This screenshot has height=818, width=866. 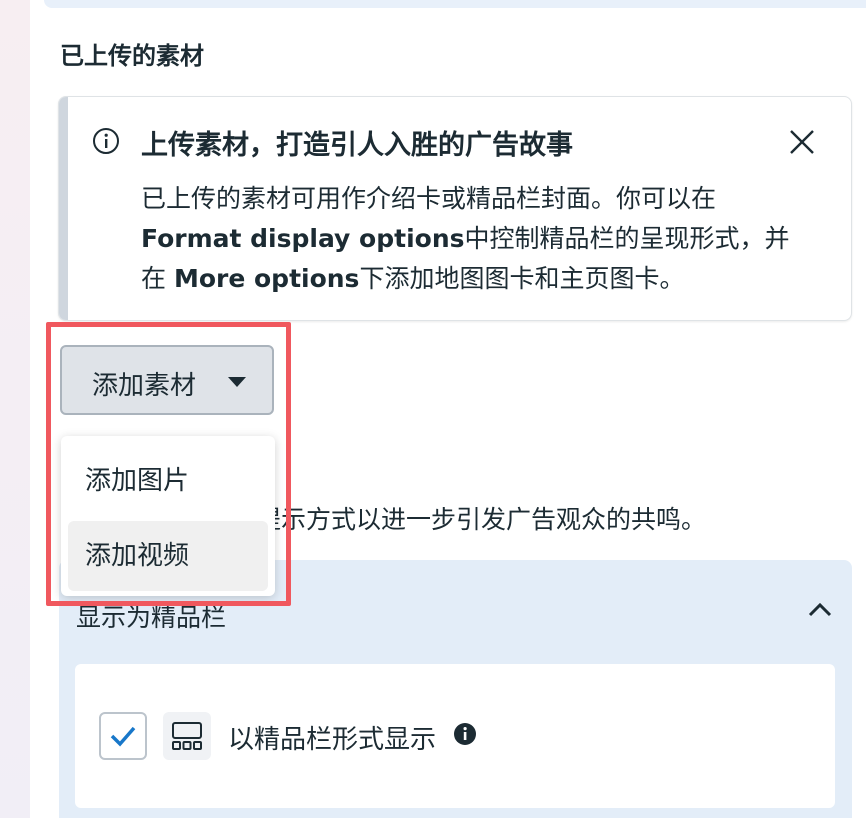 What do you see at coordinates (168, 481) in the screenshot?
I see `add-image-option: 添加图片` at bounding box center [168, 481].